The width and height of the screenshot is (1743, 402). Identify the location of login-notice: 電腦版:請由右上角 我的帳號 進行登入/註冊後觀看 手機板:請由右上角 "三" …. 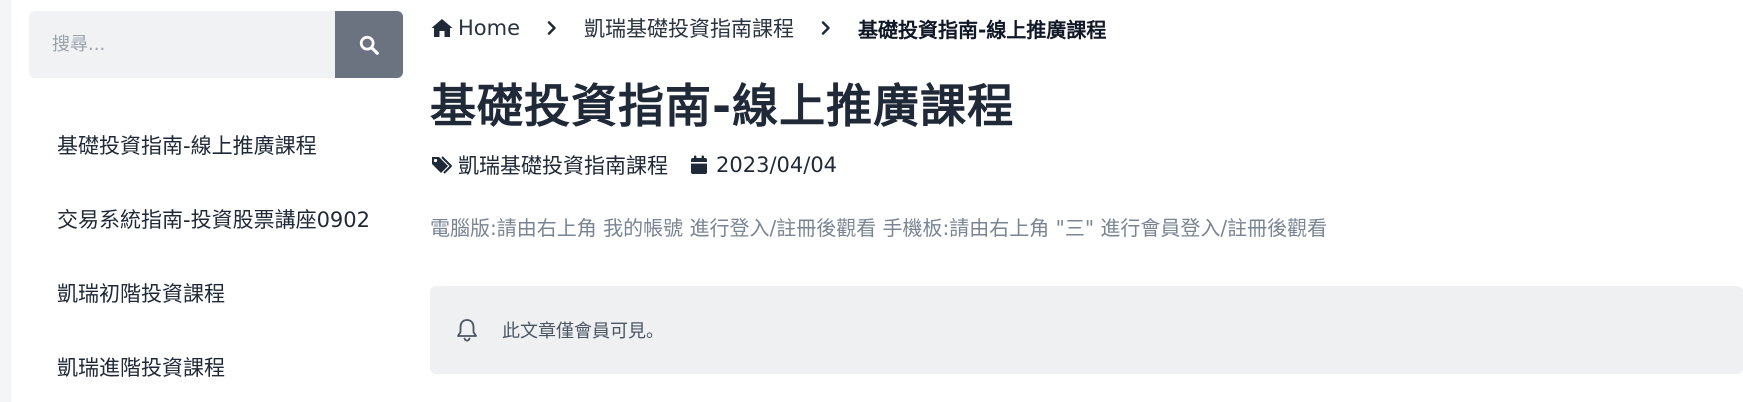
(879, 228).